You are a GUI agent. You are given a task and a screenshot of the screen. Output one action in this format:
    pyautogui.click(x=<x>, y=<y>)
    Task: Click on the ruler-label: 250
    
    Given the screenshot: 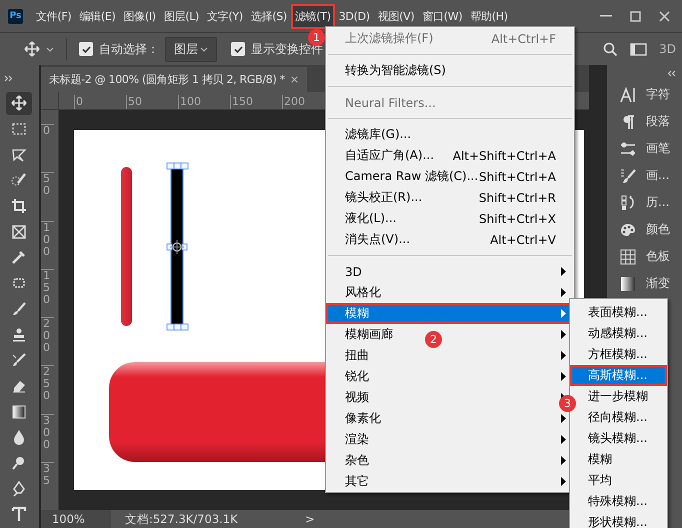 What is the action you would take?
    pyautogui.click(x=47, y=389)
    